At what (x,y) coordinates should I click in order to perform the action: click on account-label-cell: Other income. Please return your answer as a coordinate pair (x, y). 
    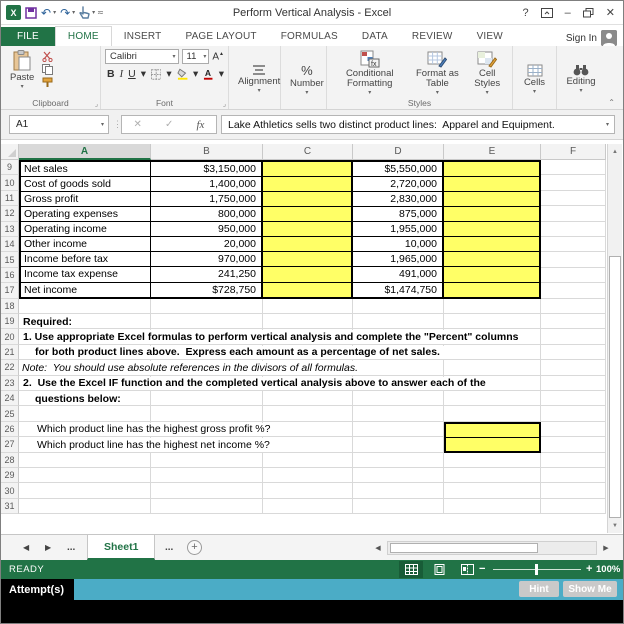
    Looking at the image, I should click on (86, 244).